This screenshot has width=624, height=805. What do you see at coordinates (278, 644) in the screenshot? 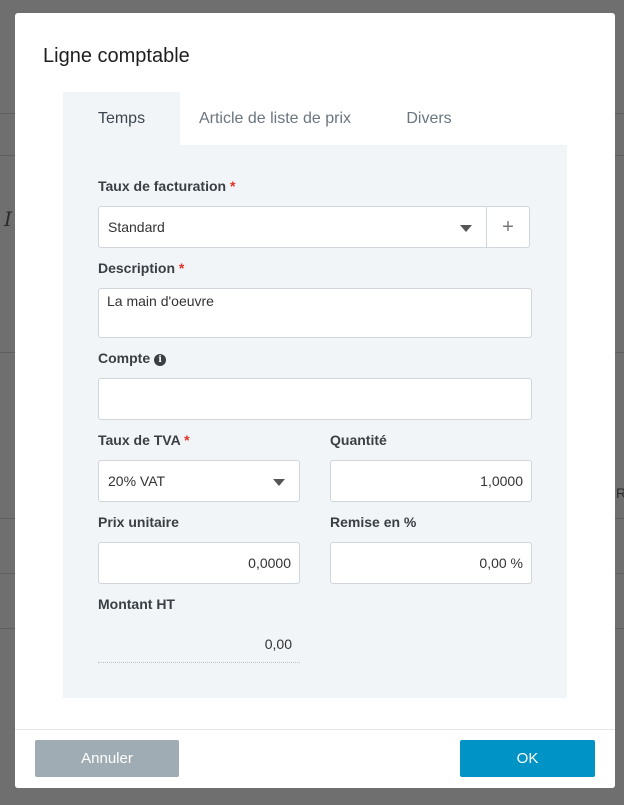
I see `amount-ht-value: 0,00` at bounding box center [278, 644].